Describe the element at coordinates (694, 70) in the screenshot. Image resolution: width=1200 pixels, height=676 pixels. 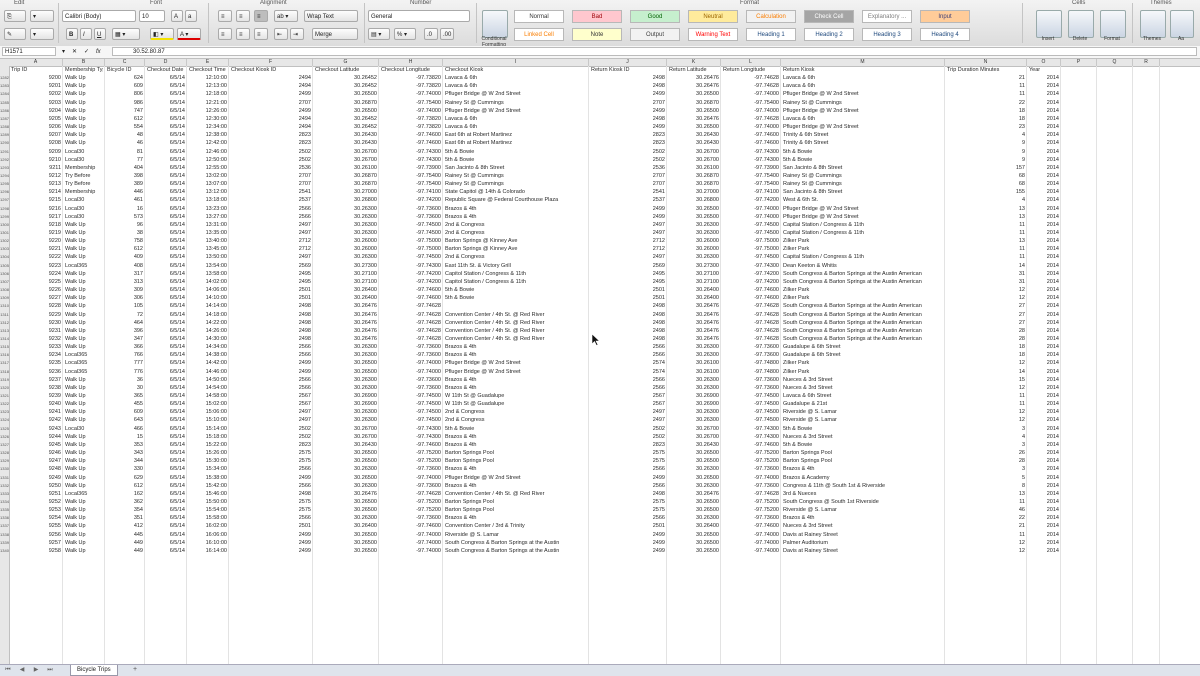
I see `column-title: Return Latitude` at that location.